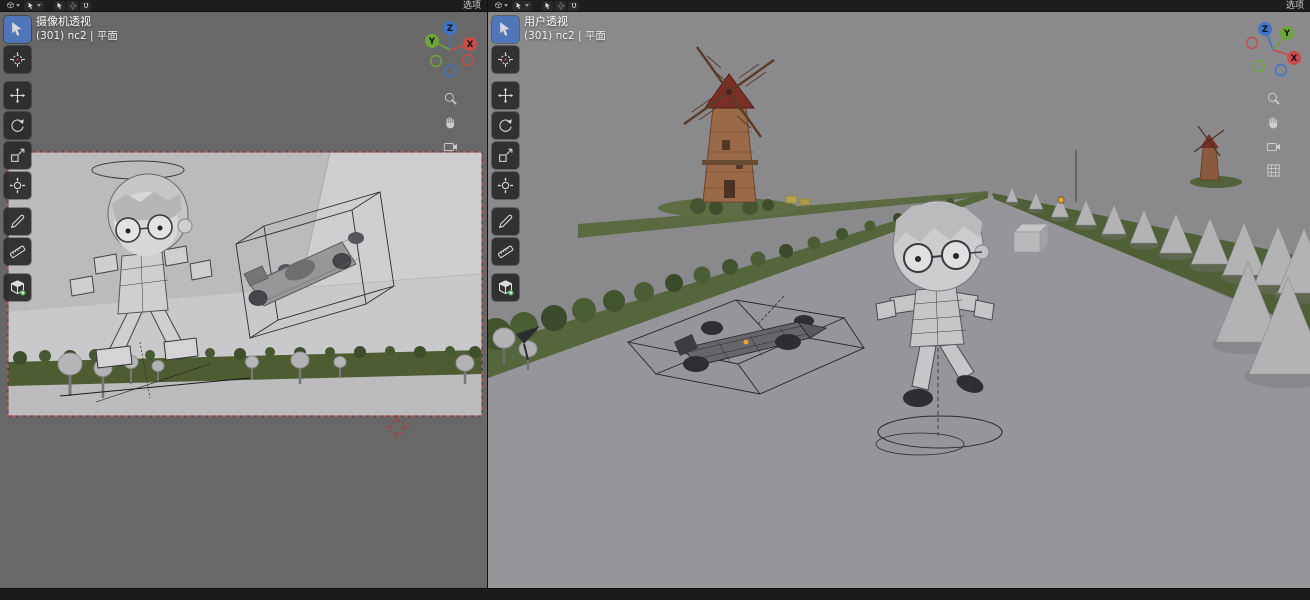  I want to click on pane-divider, so click(487, 300).